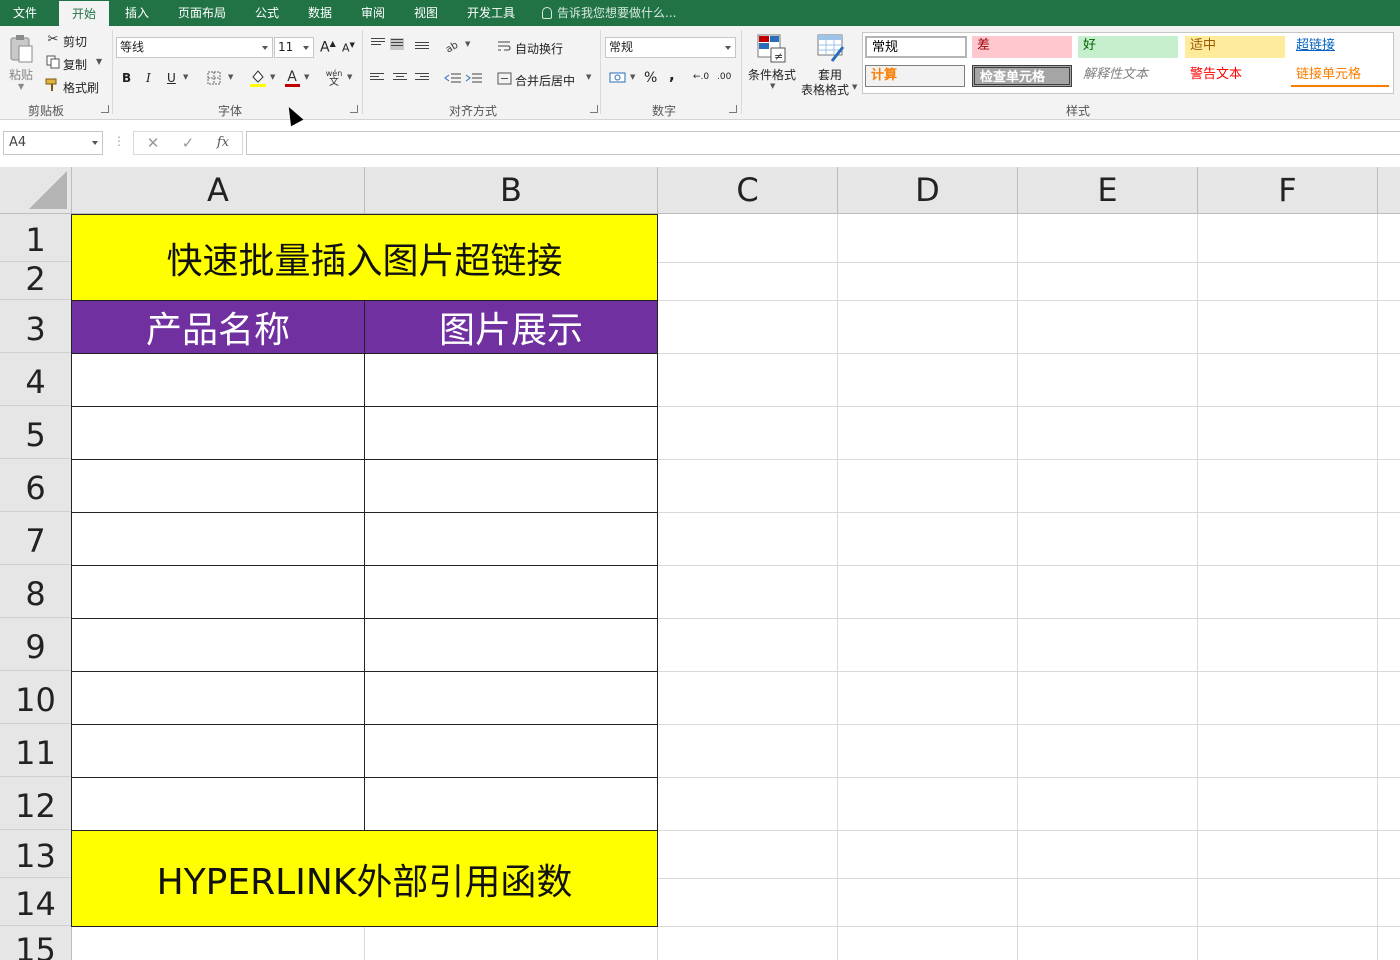  I want to click on style-hyperlink: 超链接, so click(1341, 47).